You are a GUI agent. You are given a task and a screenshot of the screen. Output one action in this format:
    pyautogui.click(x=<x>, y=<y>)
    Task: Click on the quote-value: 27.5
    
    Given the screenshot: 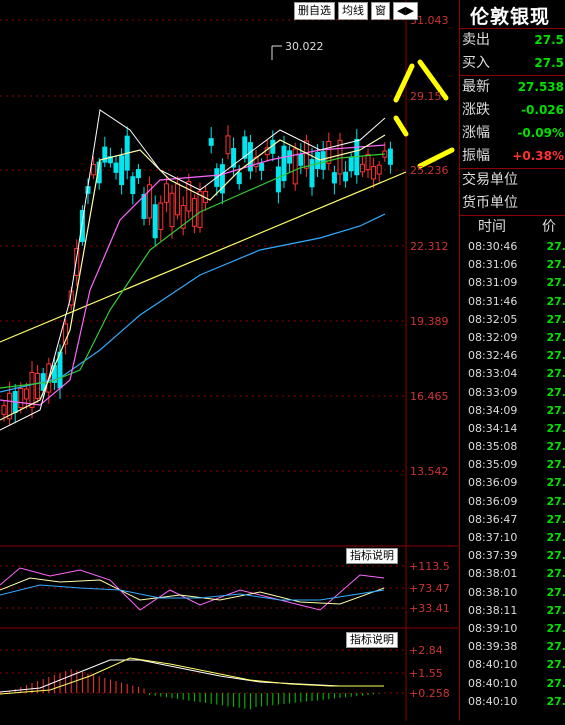 What is the action you would take?
    pyautogui.click(x=549, y=40)
    